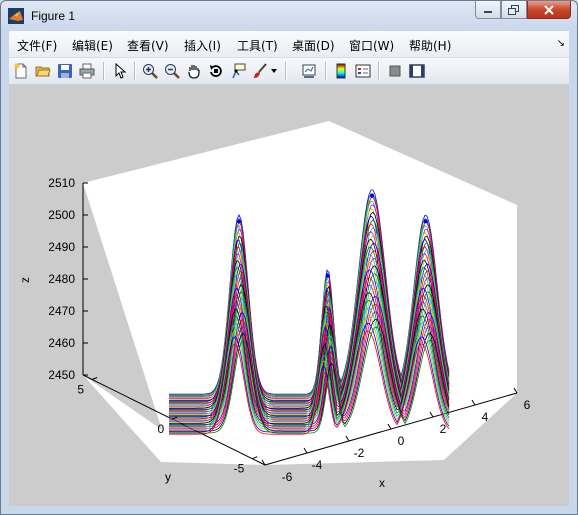  What do you see at coordinates (561, 43) in the screenshot?
I see `menu-overflow-icon: ↘` at bounding box center [561, 43].